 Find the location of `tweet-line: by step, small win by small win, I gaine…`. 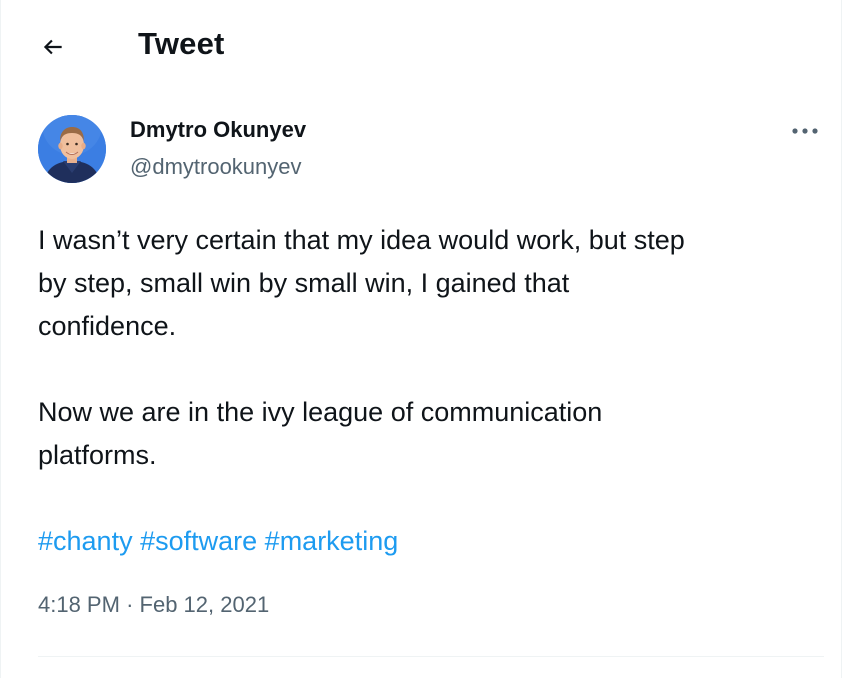

tweet-line: by step, small win by small win, I gaine… is located at coordinates (304, 283).